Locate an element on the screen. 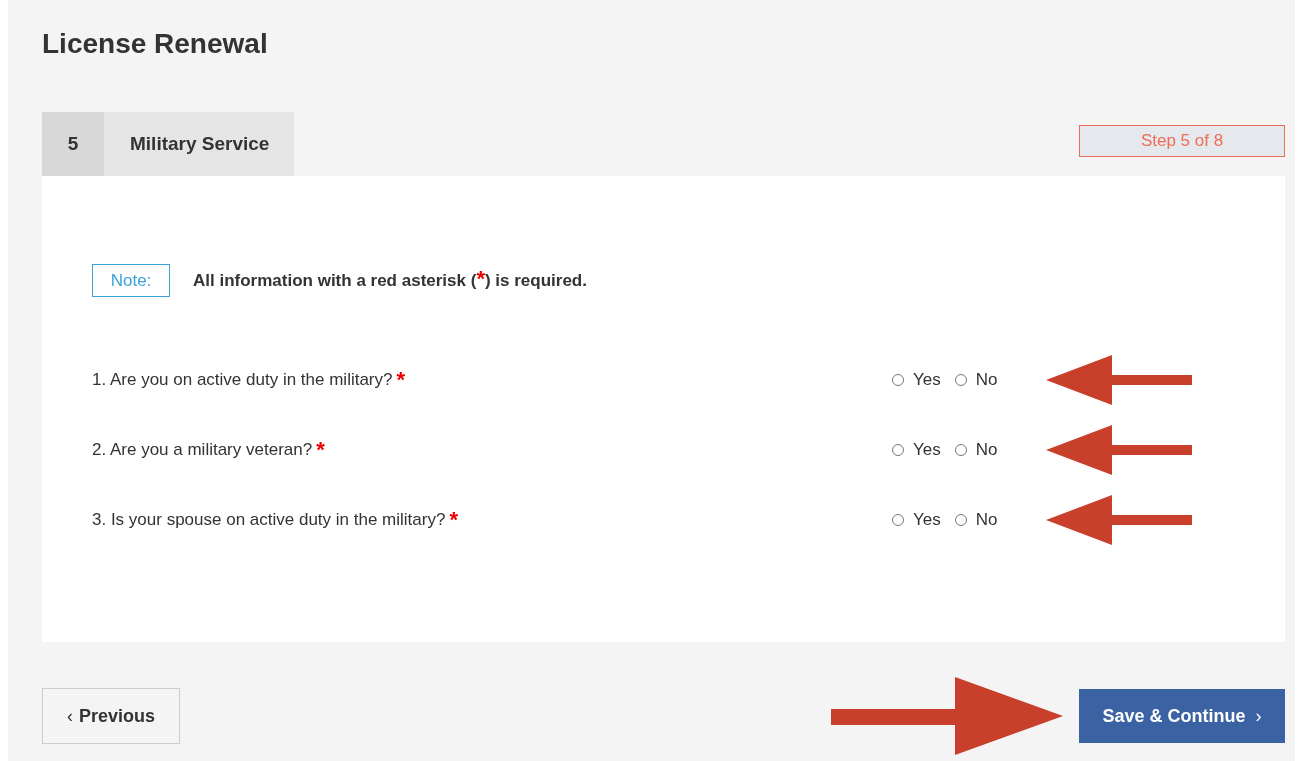  step-indicator: Step 5 of 8 is located at coordinates (1182, 141).